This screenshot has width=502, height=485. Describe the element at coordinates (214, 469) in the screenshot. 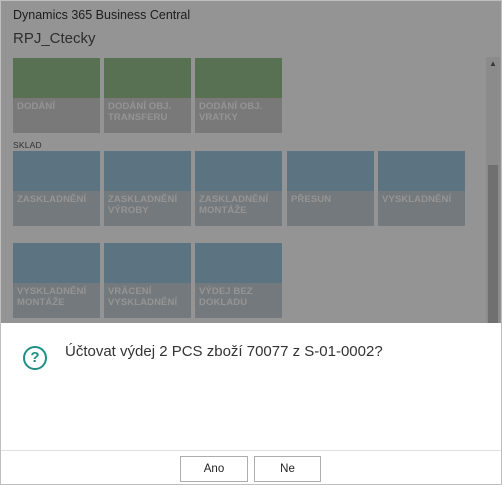

I see `yes-button: Ano` at that location.